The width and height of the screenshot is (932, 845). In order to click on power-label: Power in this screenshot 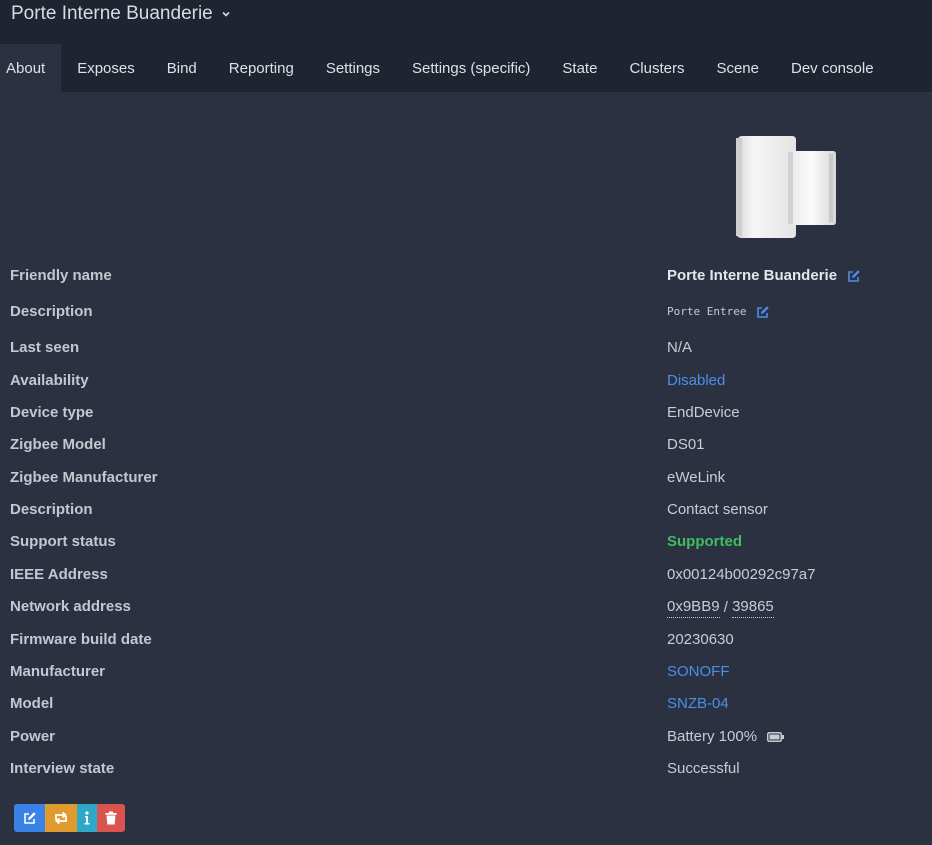, I will do `click(33, 736)`.